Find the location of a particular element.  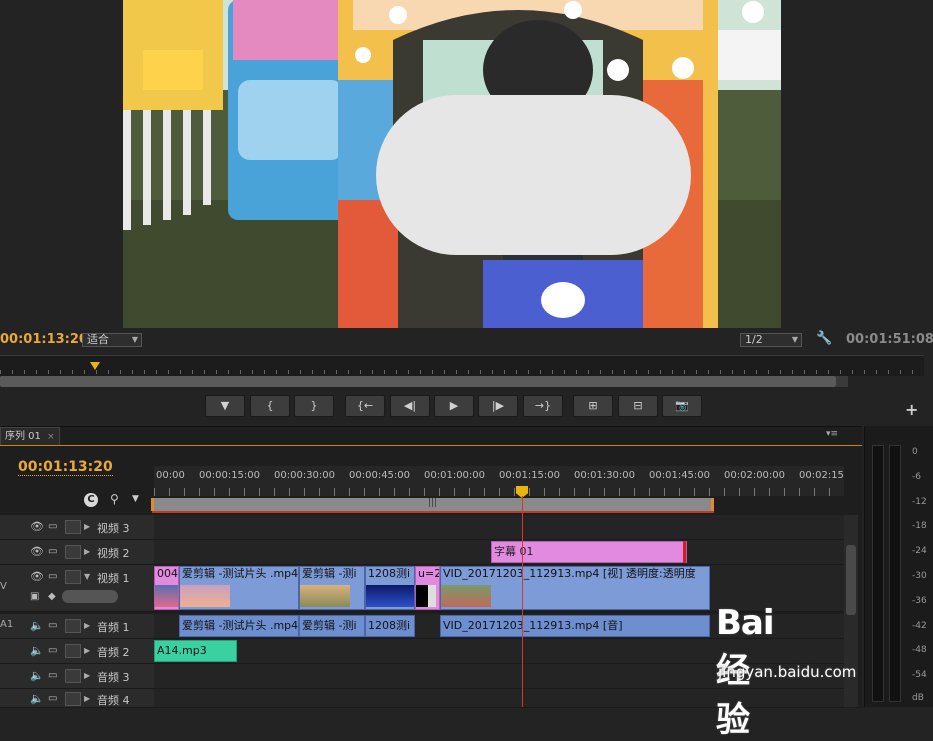

track-header-audio-2: 🔈 ▭ ▶ 音频 2 is located at coordinates (77, 651).